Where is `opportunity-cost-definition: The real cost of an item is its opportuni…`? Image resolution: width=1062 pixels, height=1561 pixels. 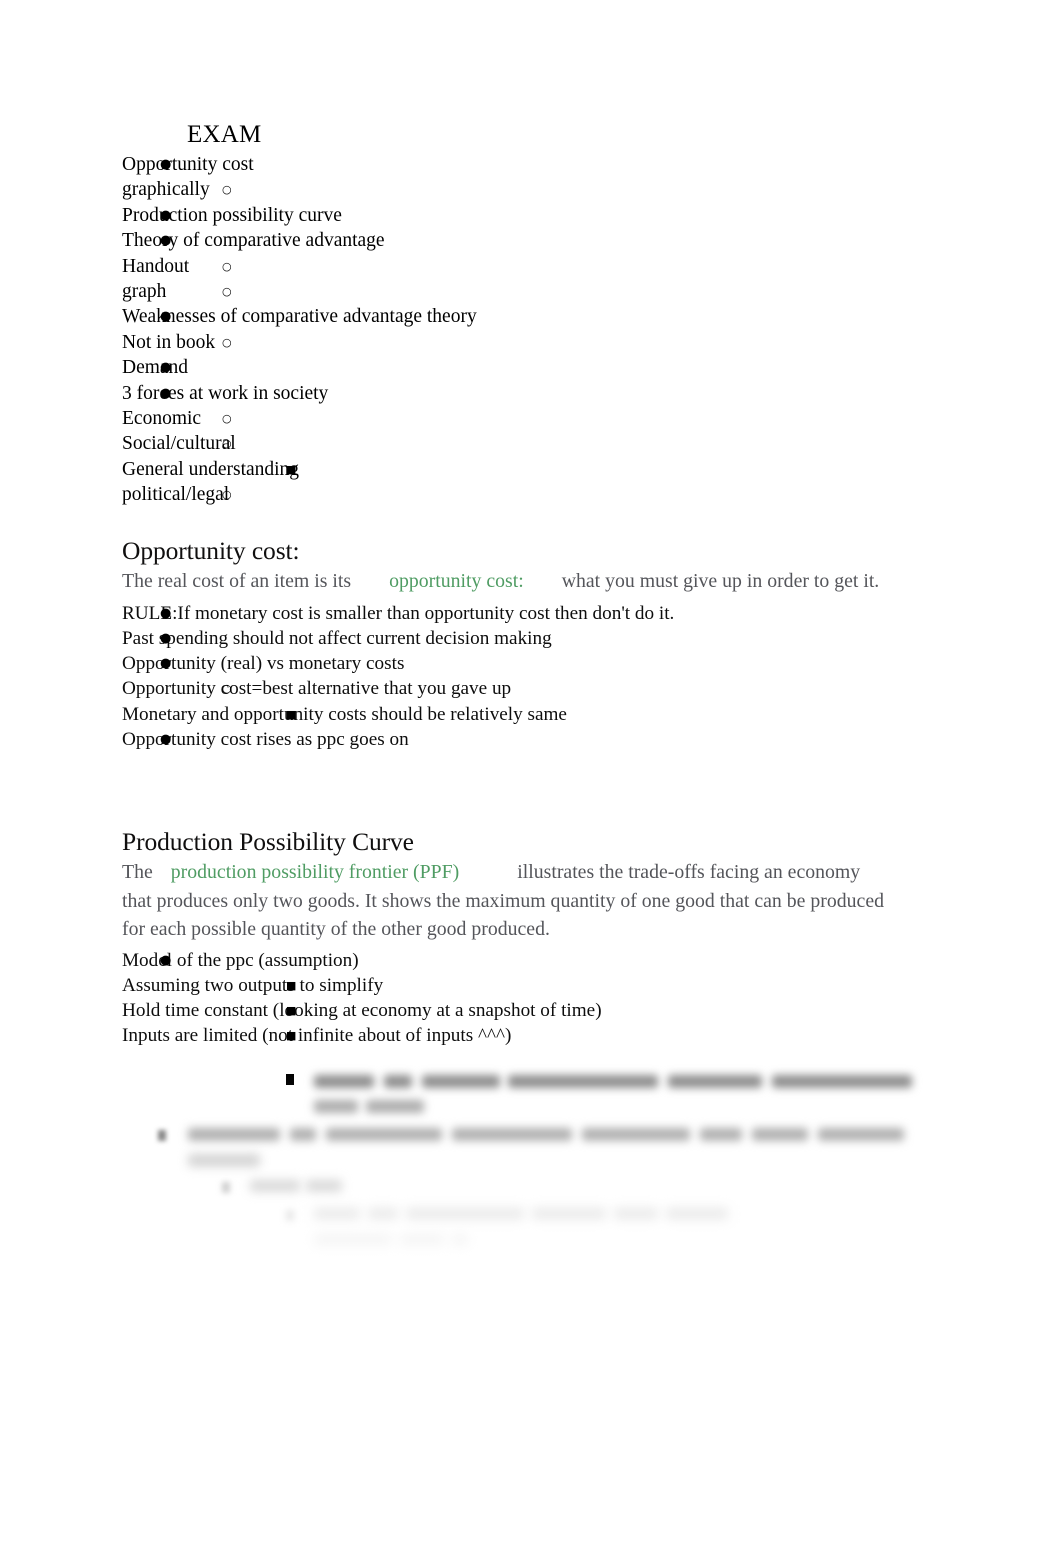
opportunity-cost-definition: The real cost of an item is its opportuni… is located at coordinates (507, 581).